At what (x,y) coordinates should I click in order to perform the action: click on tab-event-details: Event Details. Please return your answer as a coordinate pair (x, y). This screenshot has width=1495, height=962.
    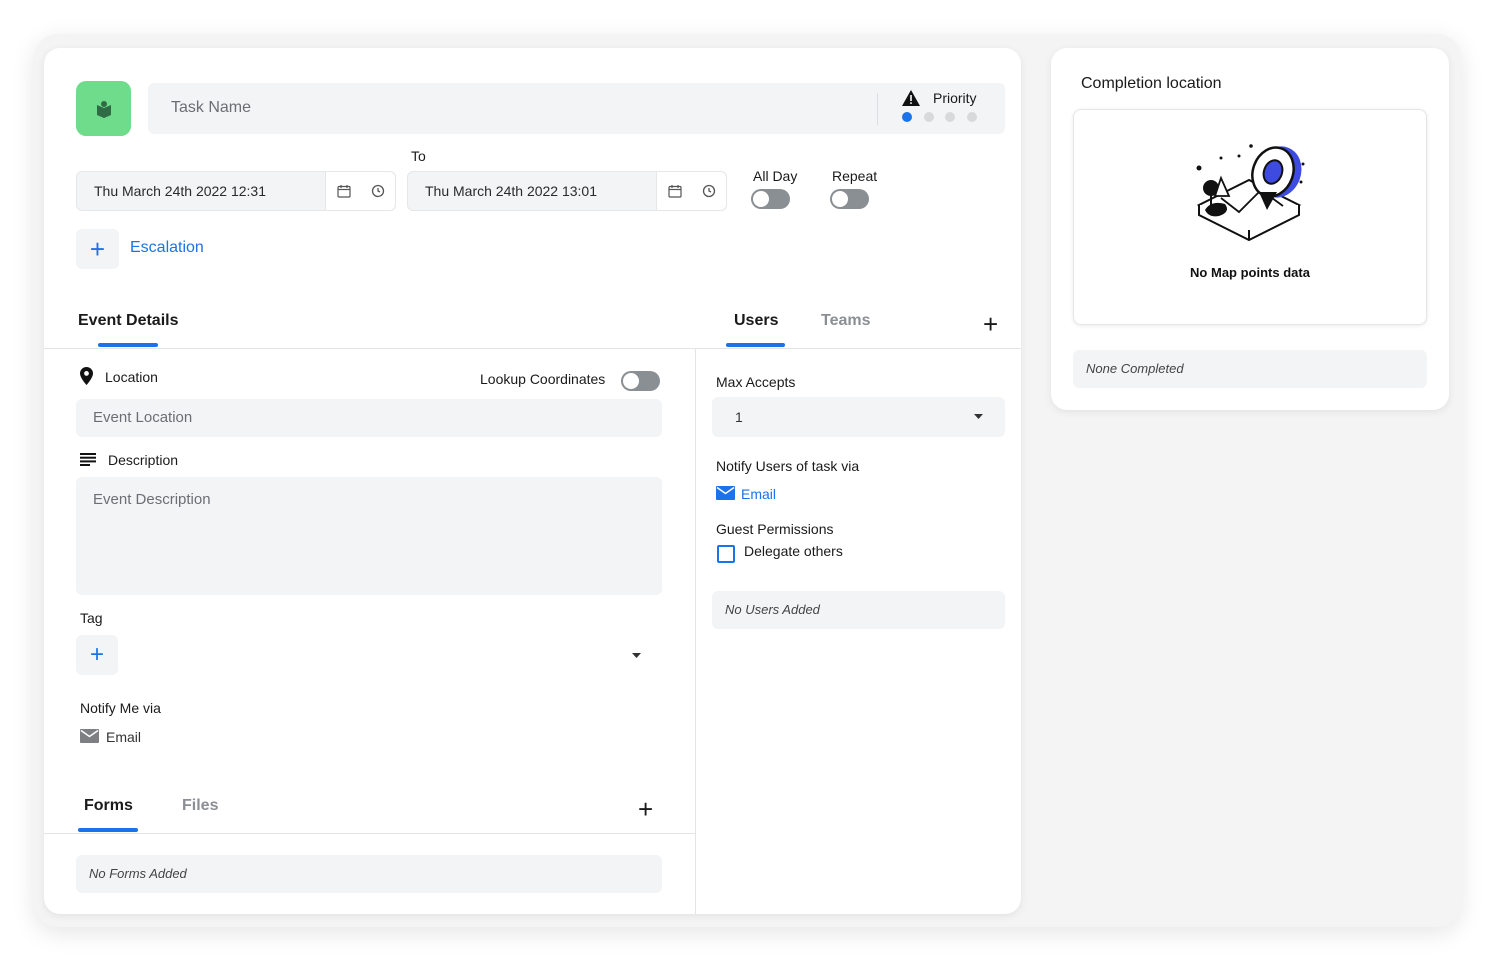
    Looking at the image, I should click on (128, 321).